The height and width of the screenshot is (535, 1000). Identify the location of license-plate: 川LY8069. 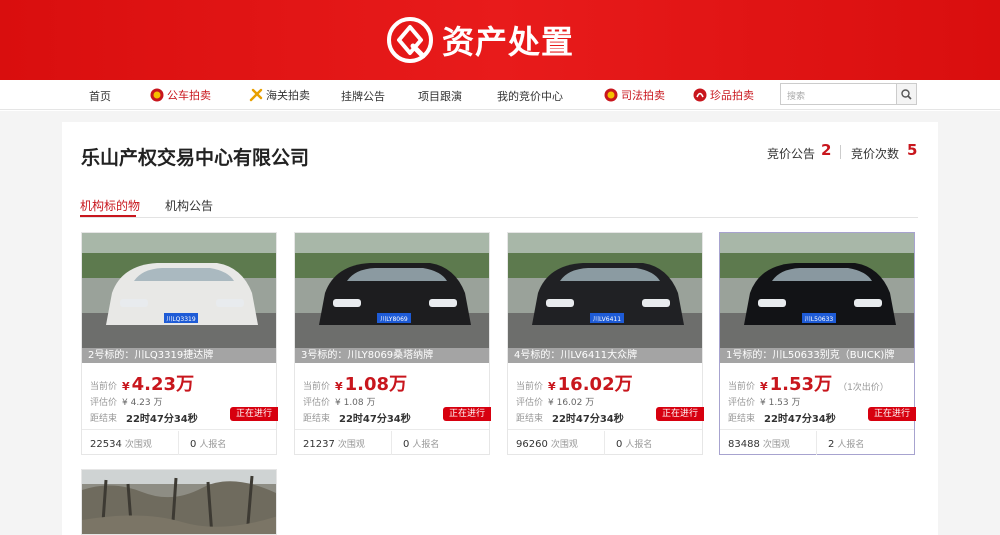
(394, 319).